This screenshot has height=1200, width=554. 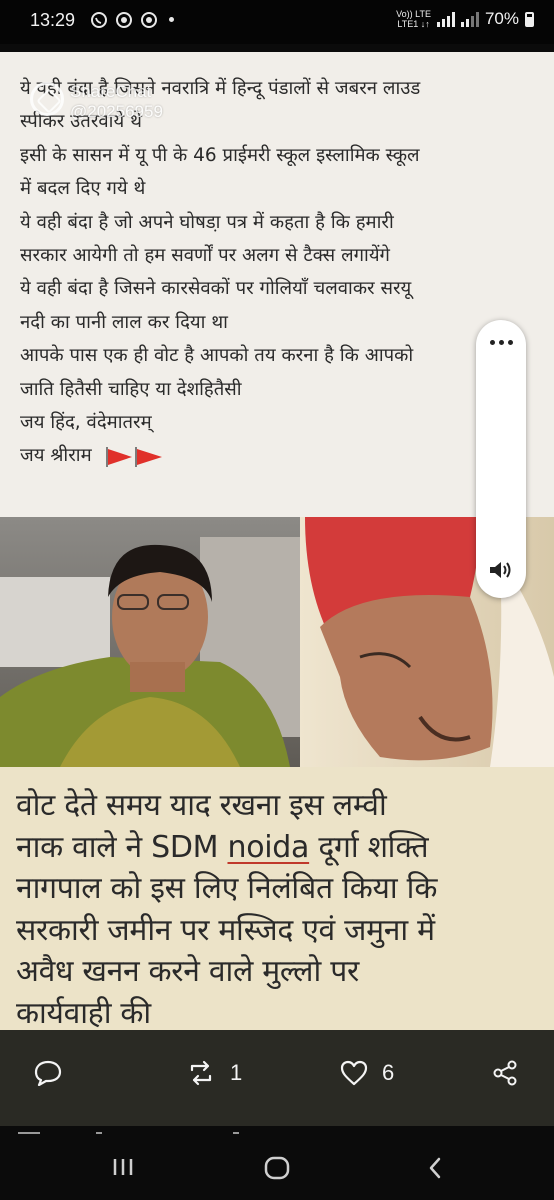 I want to click on repost-button: 1, so click(x=214, y=1073).